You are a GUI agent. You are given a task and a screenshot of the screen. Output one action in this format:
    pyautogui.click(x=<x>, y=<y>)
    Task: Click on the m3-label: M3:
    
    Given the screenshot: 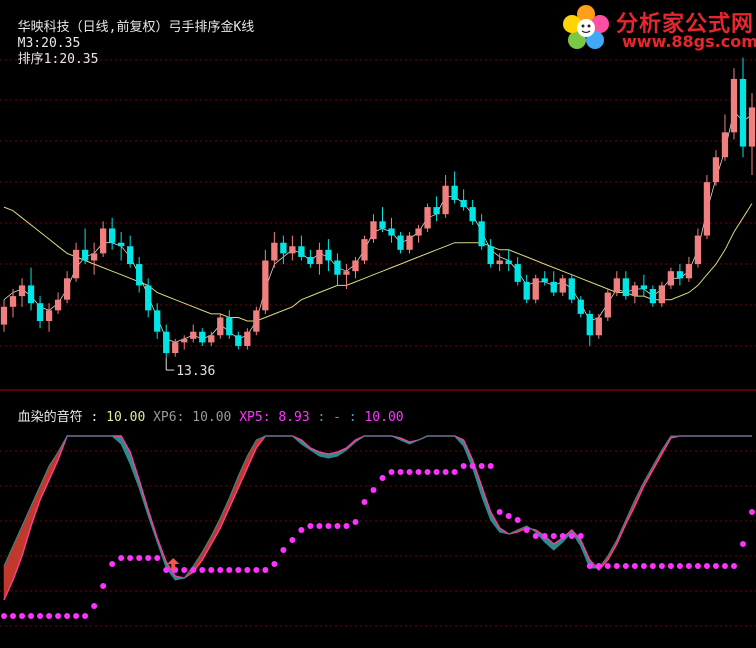 What is the action you would take?
    pyautogui.click(x=29, y=43)
    